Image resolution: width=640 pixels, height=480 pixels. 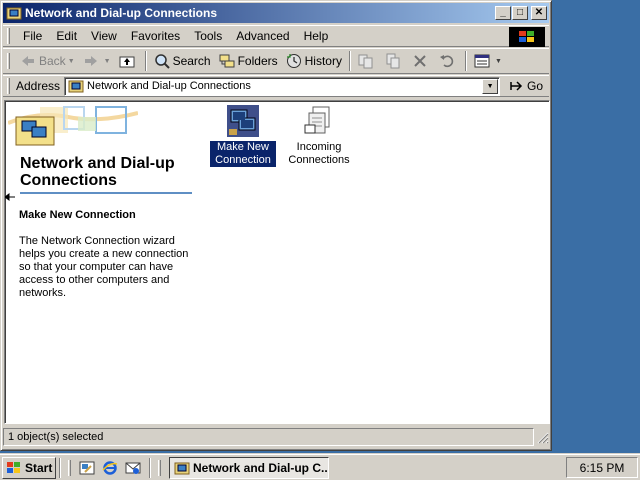 What do you see at coordinates (71, 61) in the screenshot?
I see `back-dropdown-icon: ▼` at bounding box center [71, 61].